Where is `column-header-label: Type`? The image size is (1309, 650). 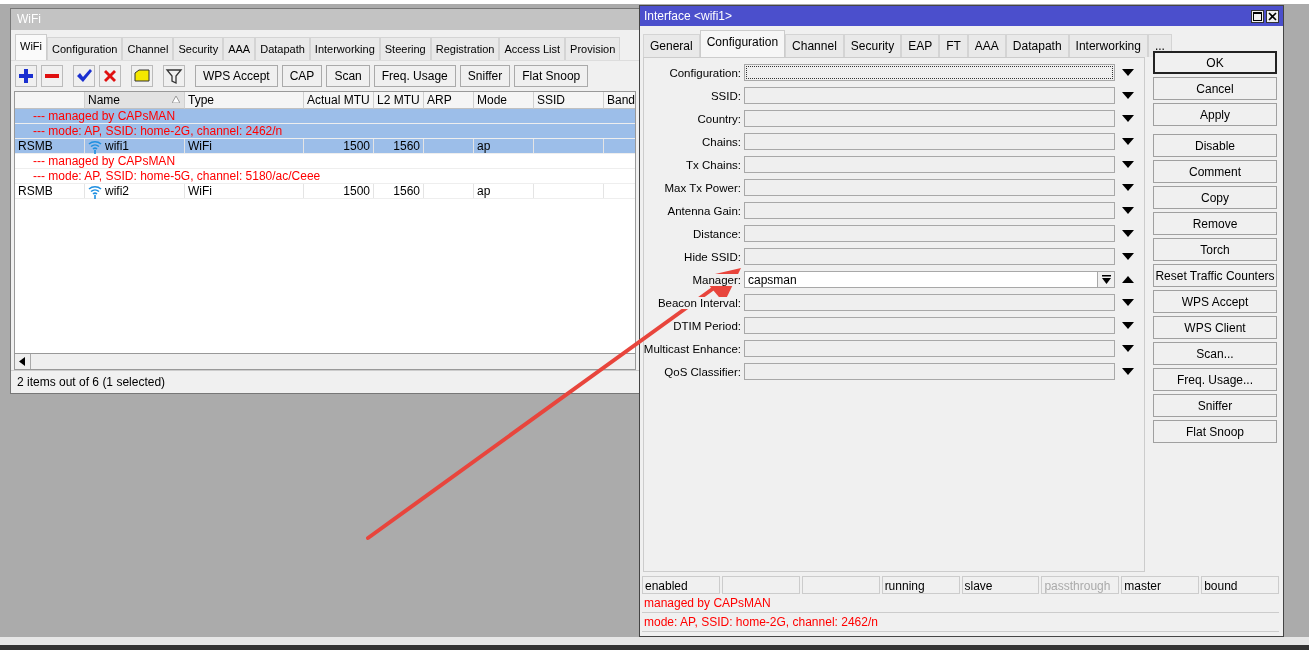
column-header-label: Type is located at coordinates (201, 100).